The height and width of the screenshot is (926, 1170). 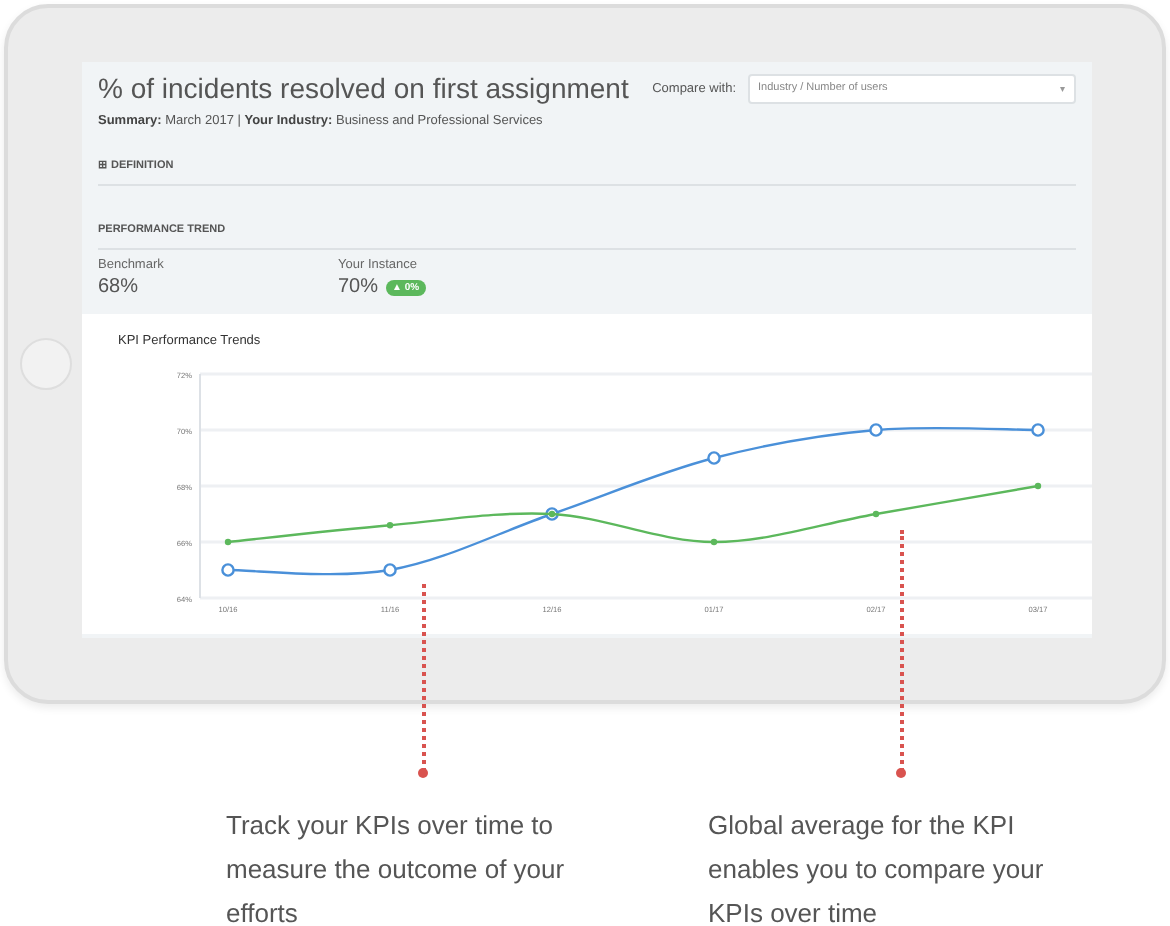 I want to click on metric-value: 68%, so click(x=118, y=287).